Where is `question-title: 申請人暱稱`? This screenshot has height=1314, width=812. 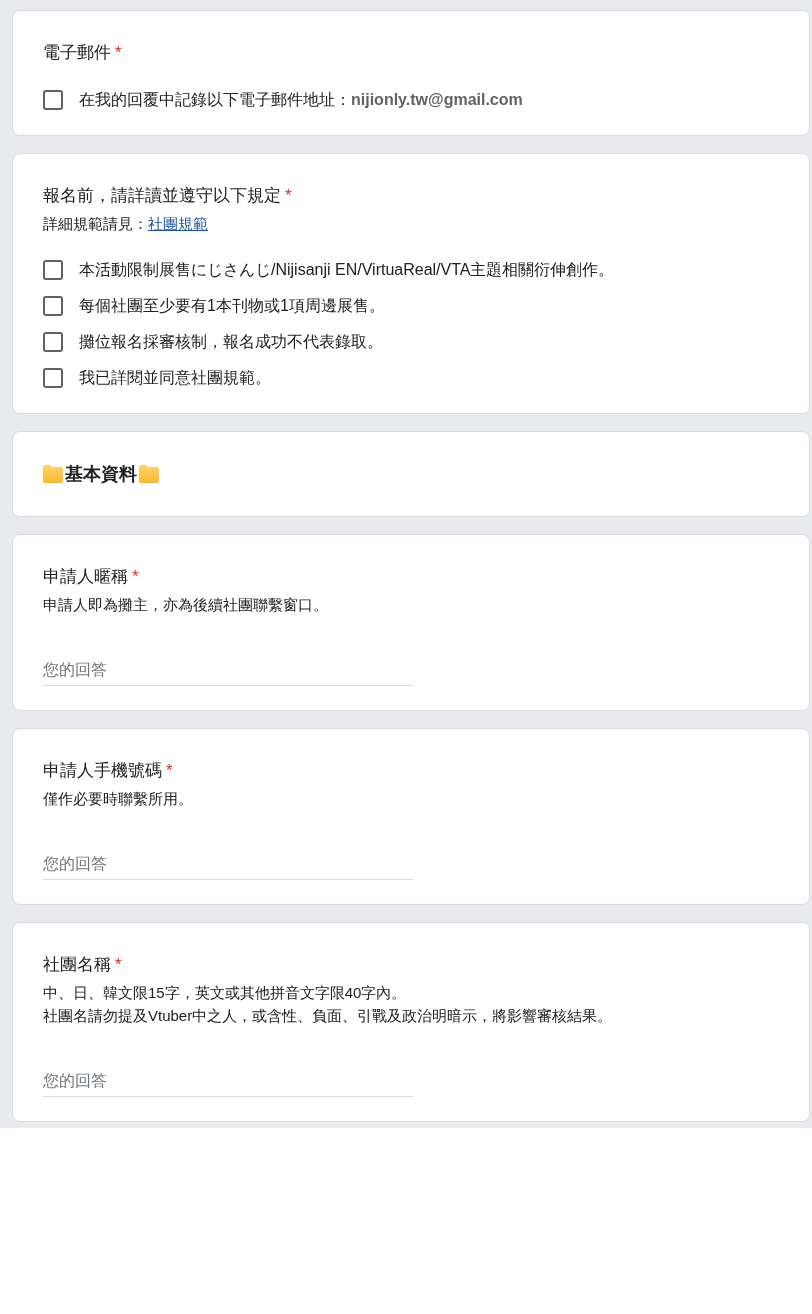 question-title: 申請人暱稱 is located at coordinates (85, 577).